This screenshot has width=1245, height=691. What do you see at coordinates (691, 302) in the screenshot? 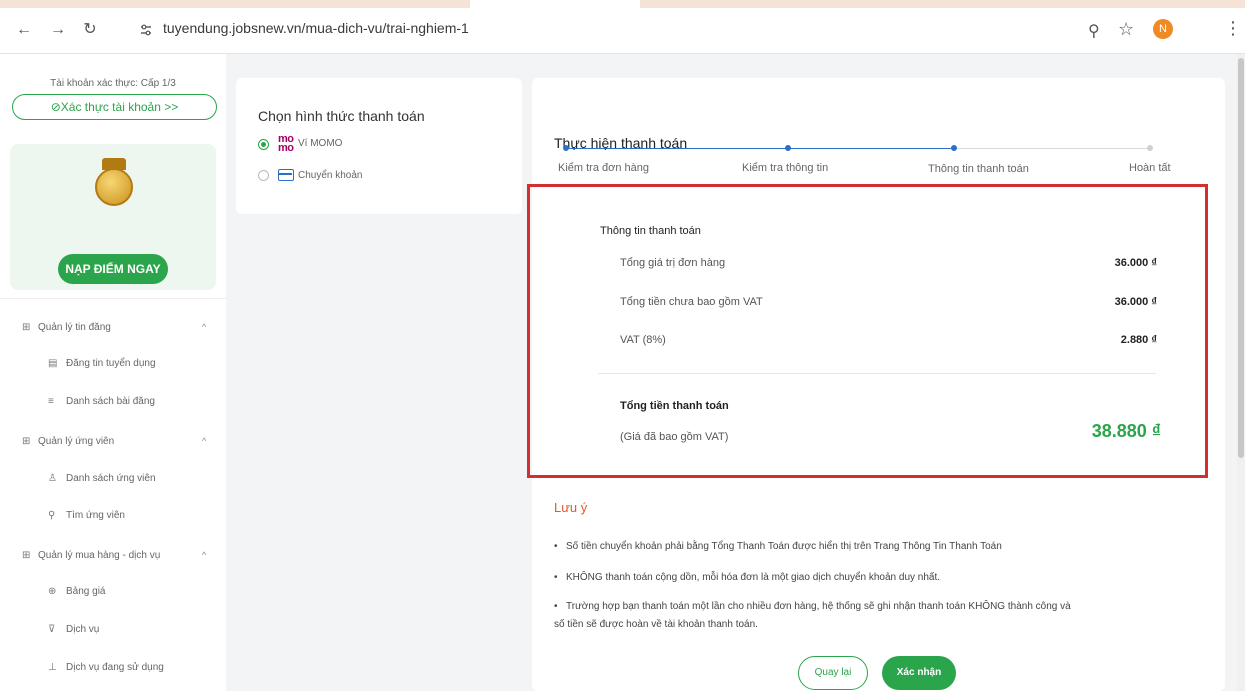
I see `pre-vat-label: Tổng tiền chưa bao gồm VAT` at bounding box center [691, 302].